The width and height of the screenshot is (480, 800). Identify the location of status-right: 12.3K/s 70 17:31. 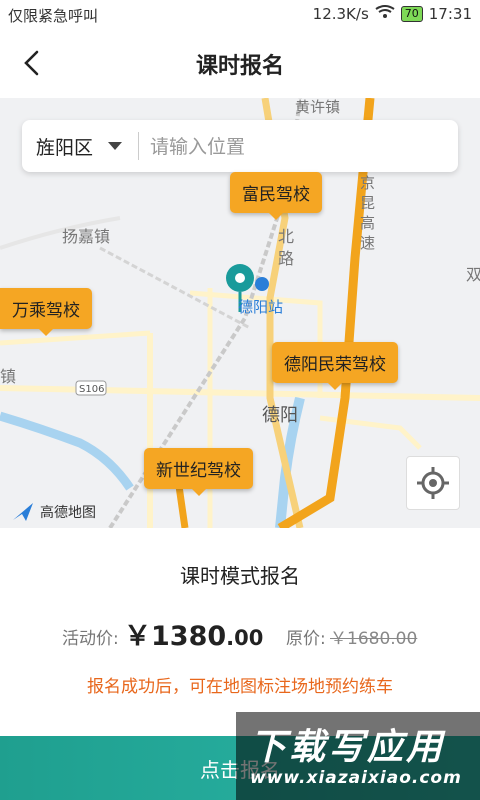
(392, 14).